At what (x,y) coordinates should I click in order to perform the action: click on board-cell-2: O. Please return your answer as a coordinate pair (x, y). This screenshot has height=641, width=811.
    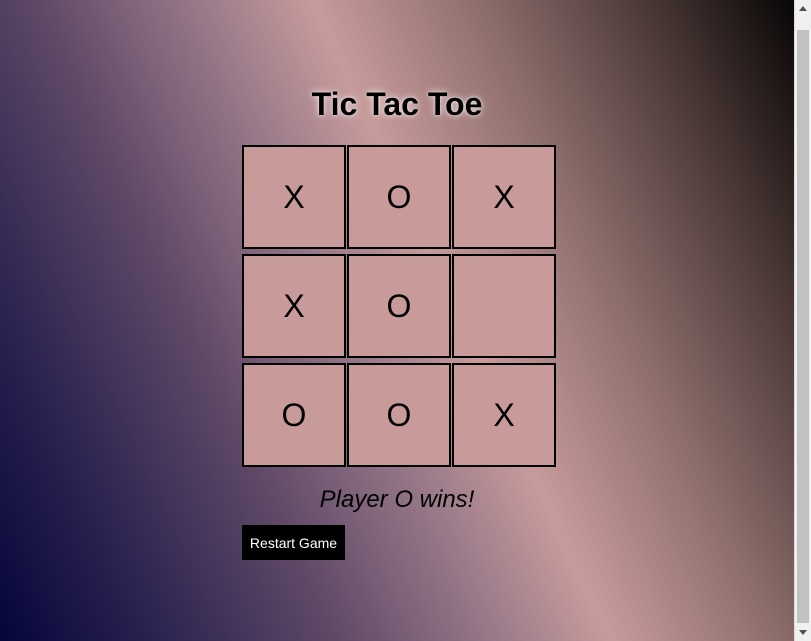
    Looking at the image, I should click on (399, 197).